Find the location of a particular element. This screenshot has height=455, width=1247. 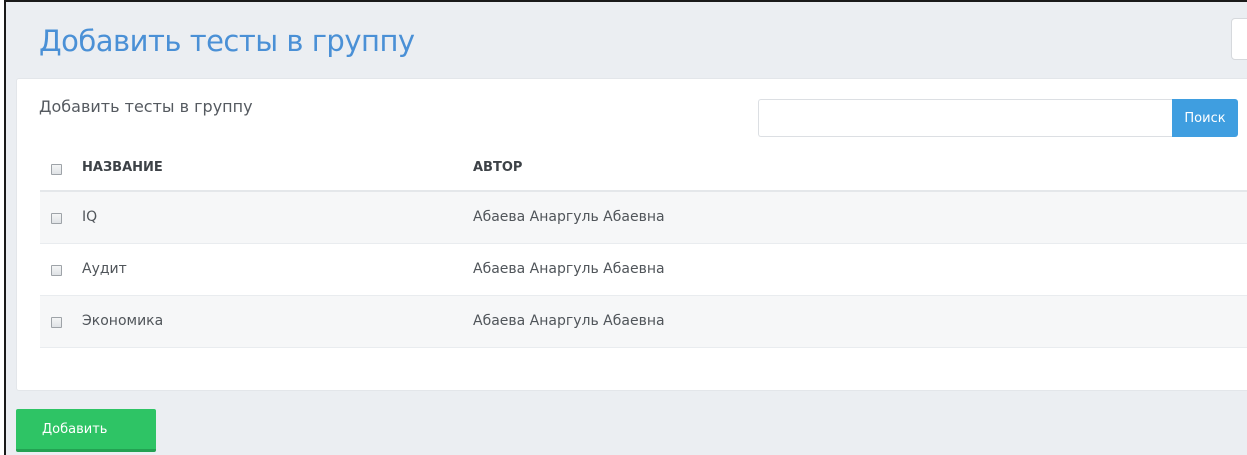

top-right-control is located at coordinates (1239, 39).